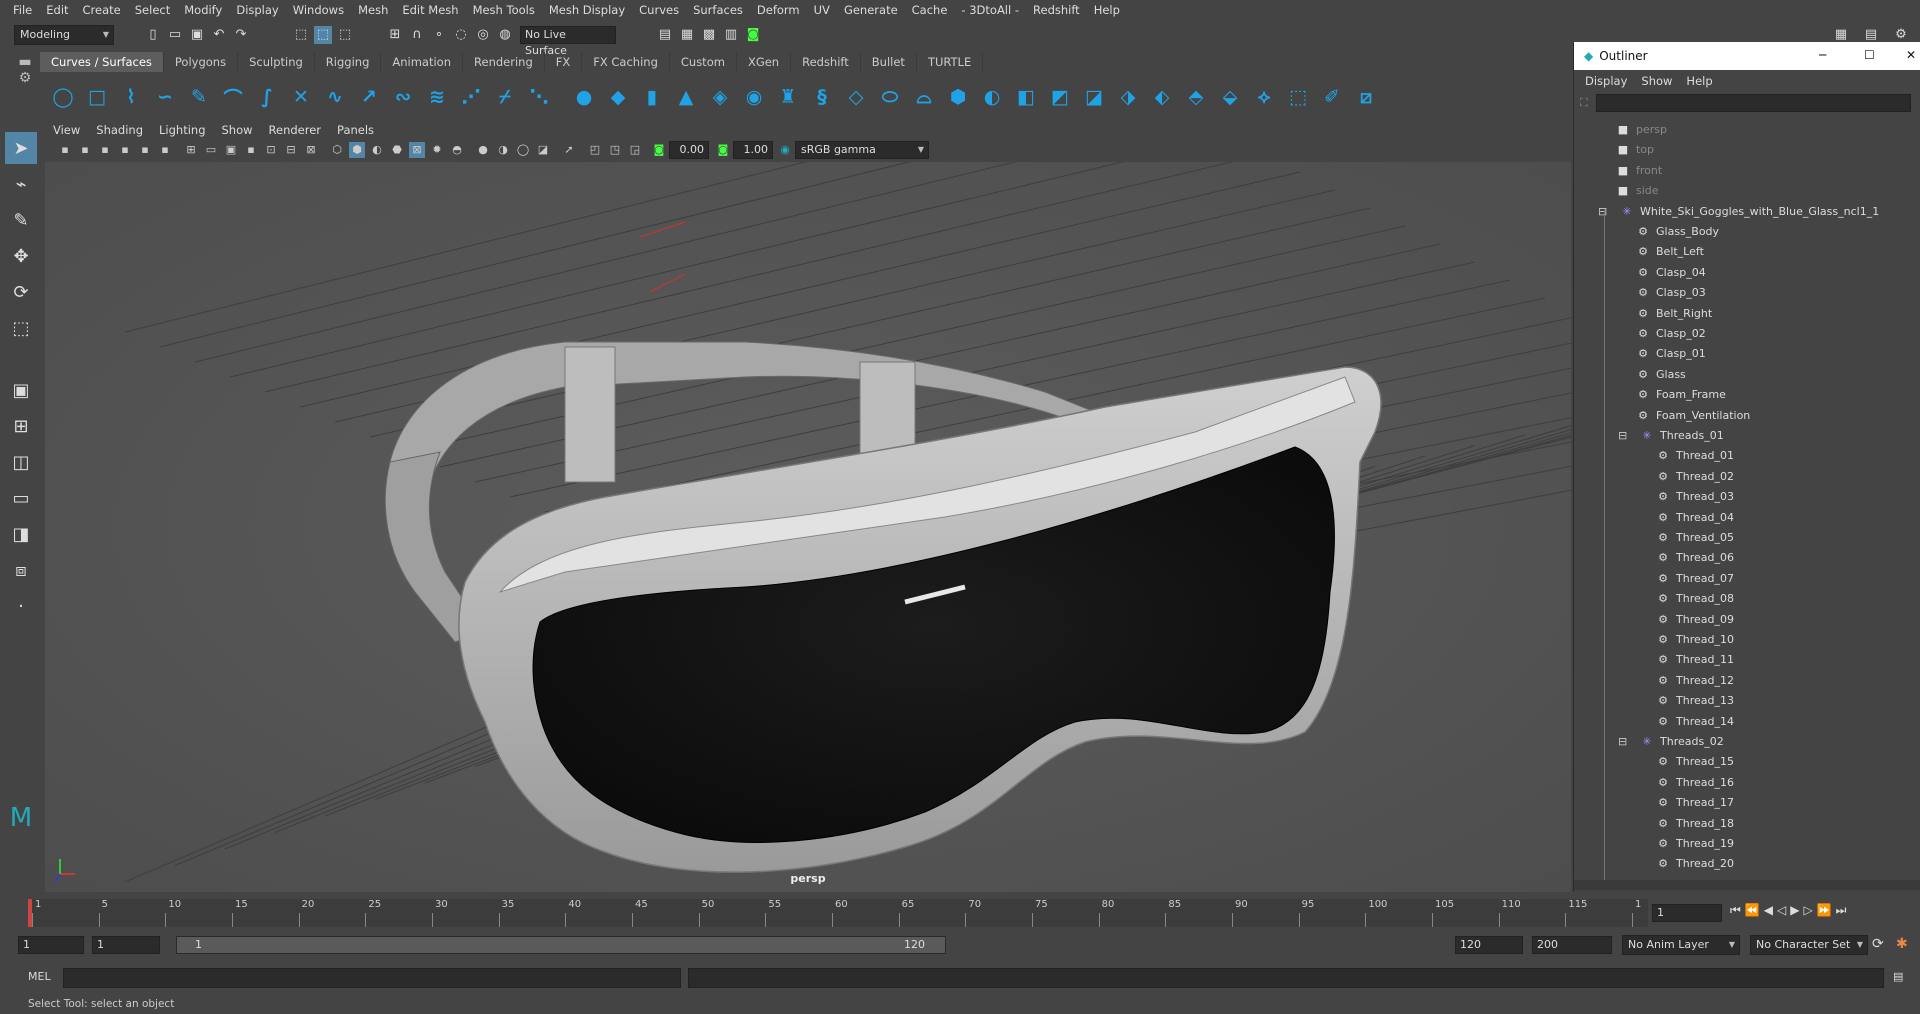 This screenshot has height=1014, width=1920. What do you see at coordinates (175, 35) in the screenshot?
I see `open-scene-icon: ▭` at bounding box center [175, 35].